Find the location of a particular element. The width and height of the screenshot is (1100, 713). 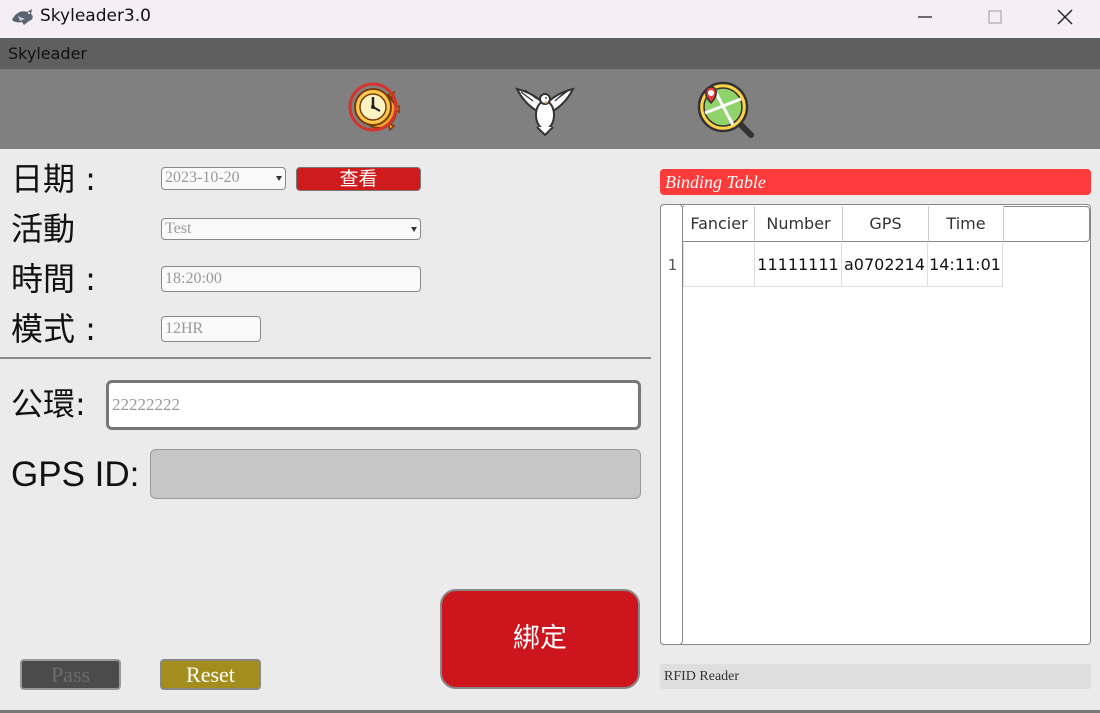

date-select: 2023-10-20 is located at coordinates (223, 178).